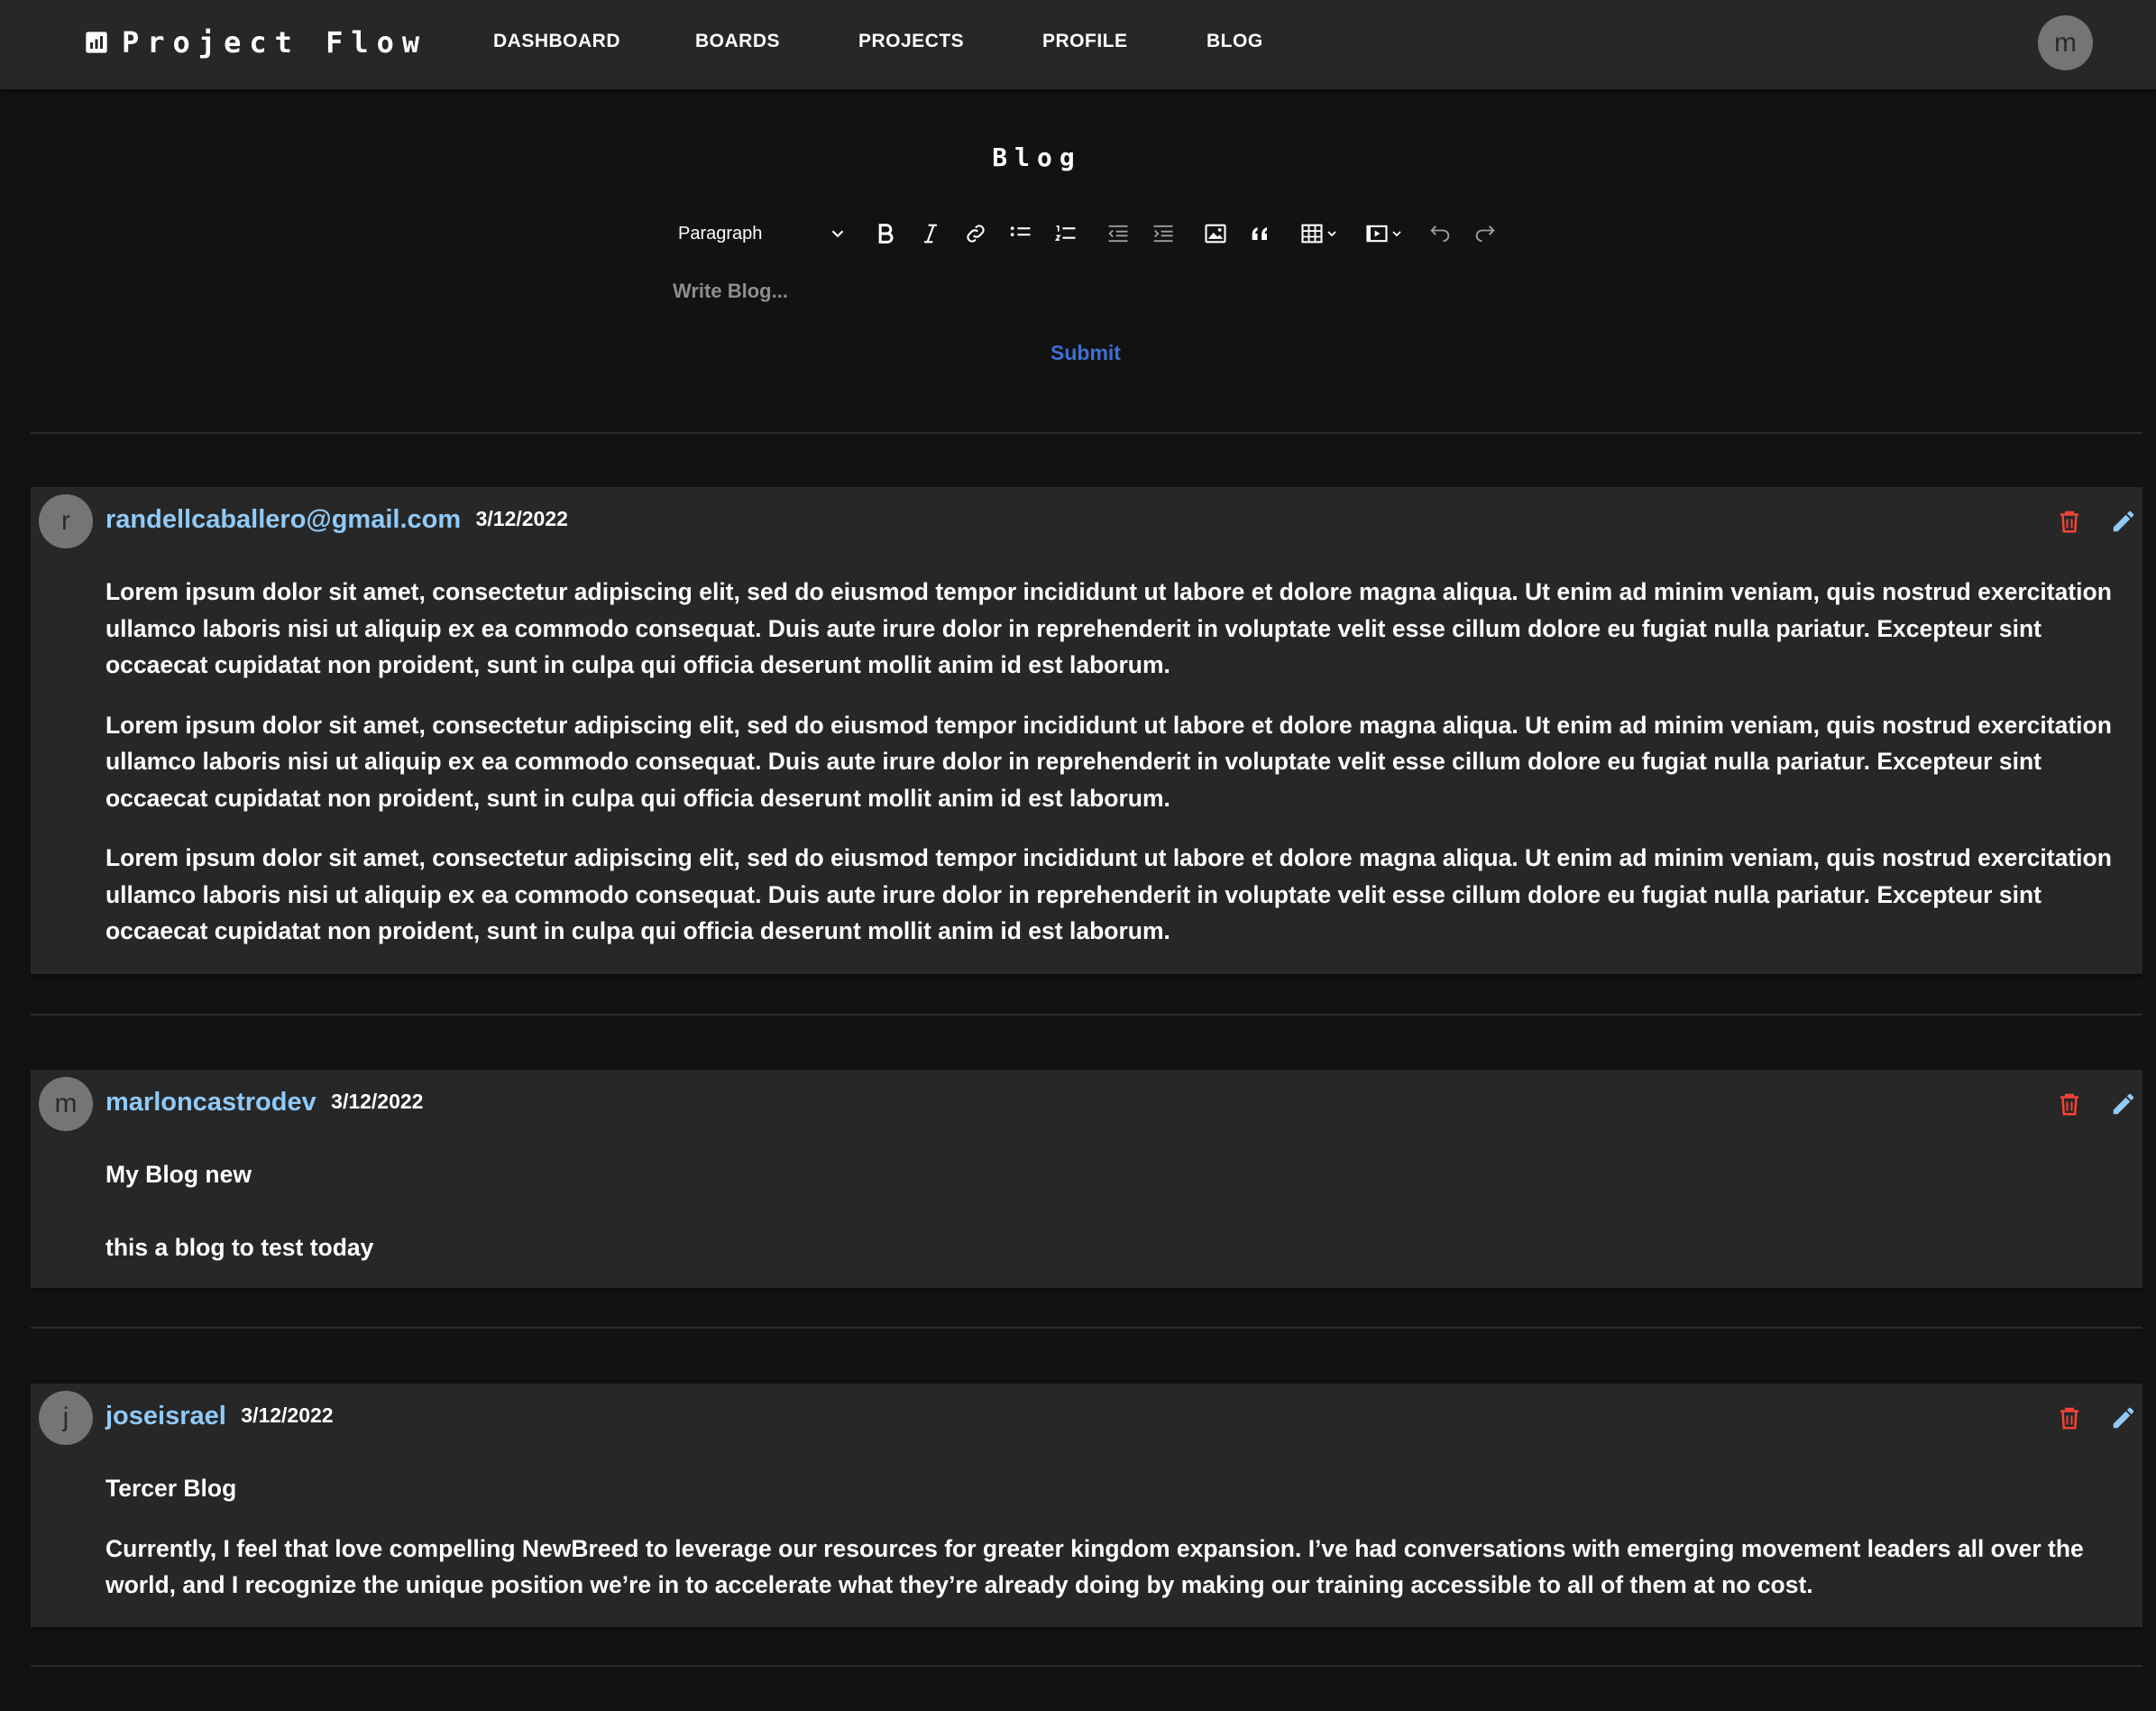 The image size is (2156, 1711). I want to click on bulleted-list-icon, so click(1020, 232).